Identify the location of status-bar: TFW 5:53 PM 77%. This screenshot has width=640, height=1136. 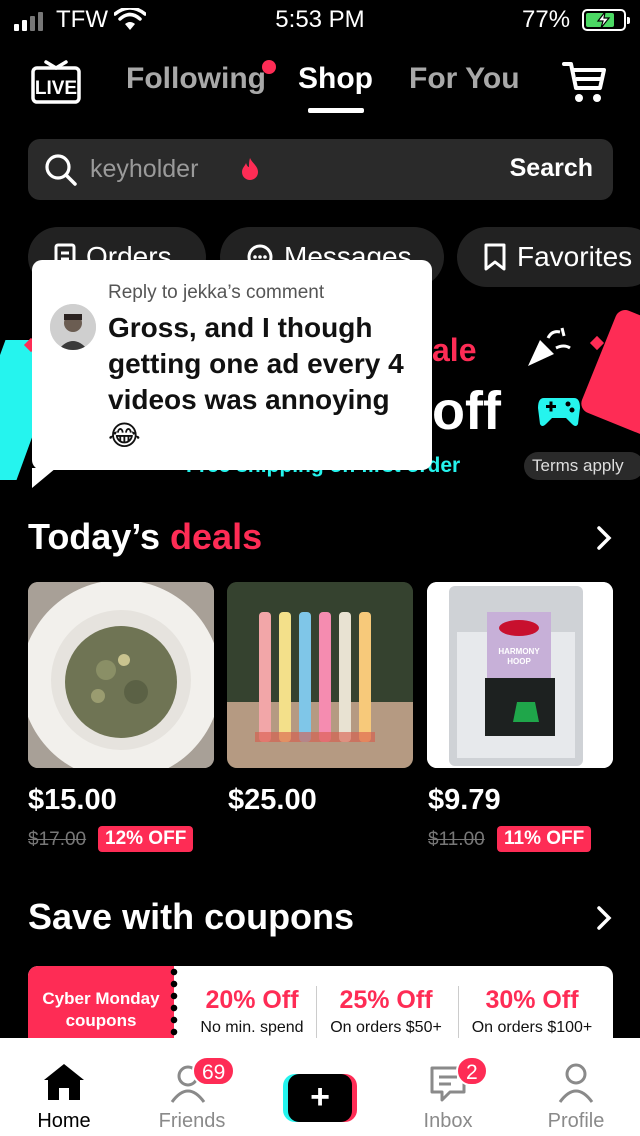
(320, 21).